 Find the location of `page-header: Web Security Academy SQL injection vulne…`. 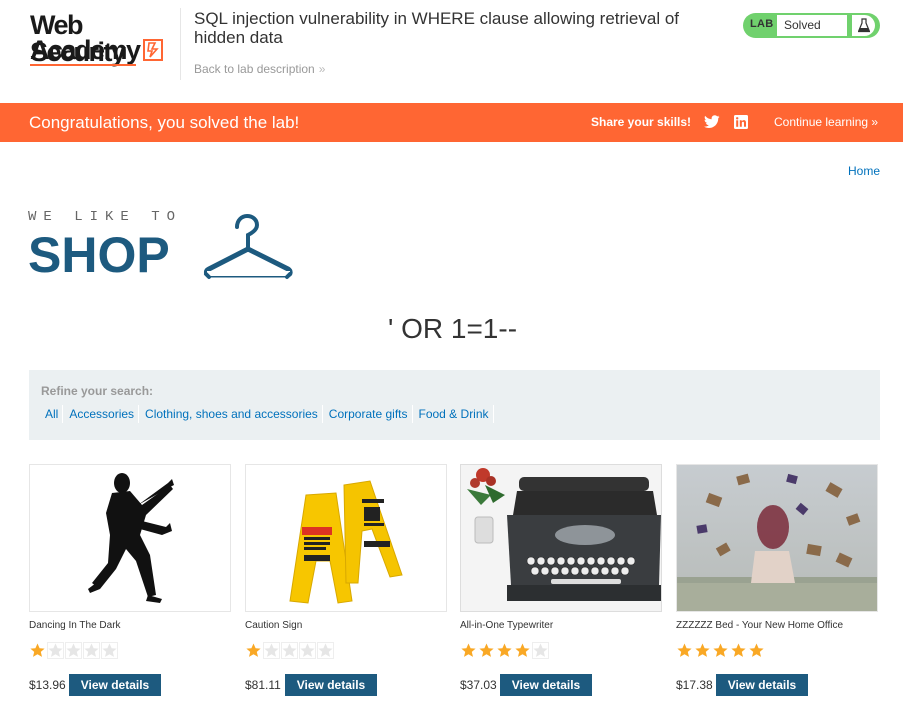

page-header: Web Security Academy SQL injection vulne… is located at coordinates (451, 51).